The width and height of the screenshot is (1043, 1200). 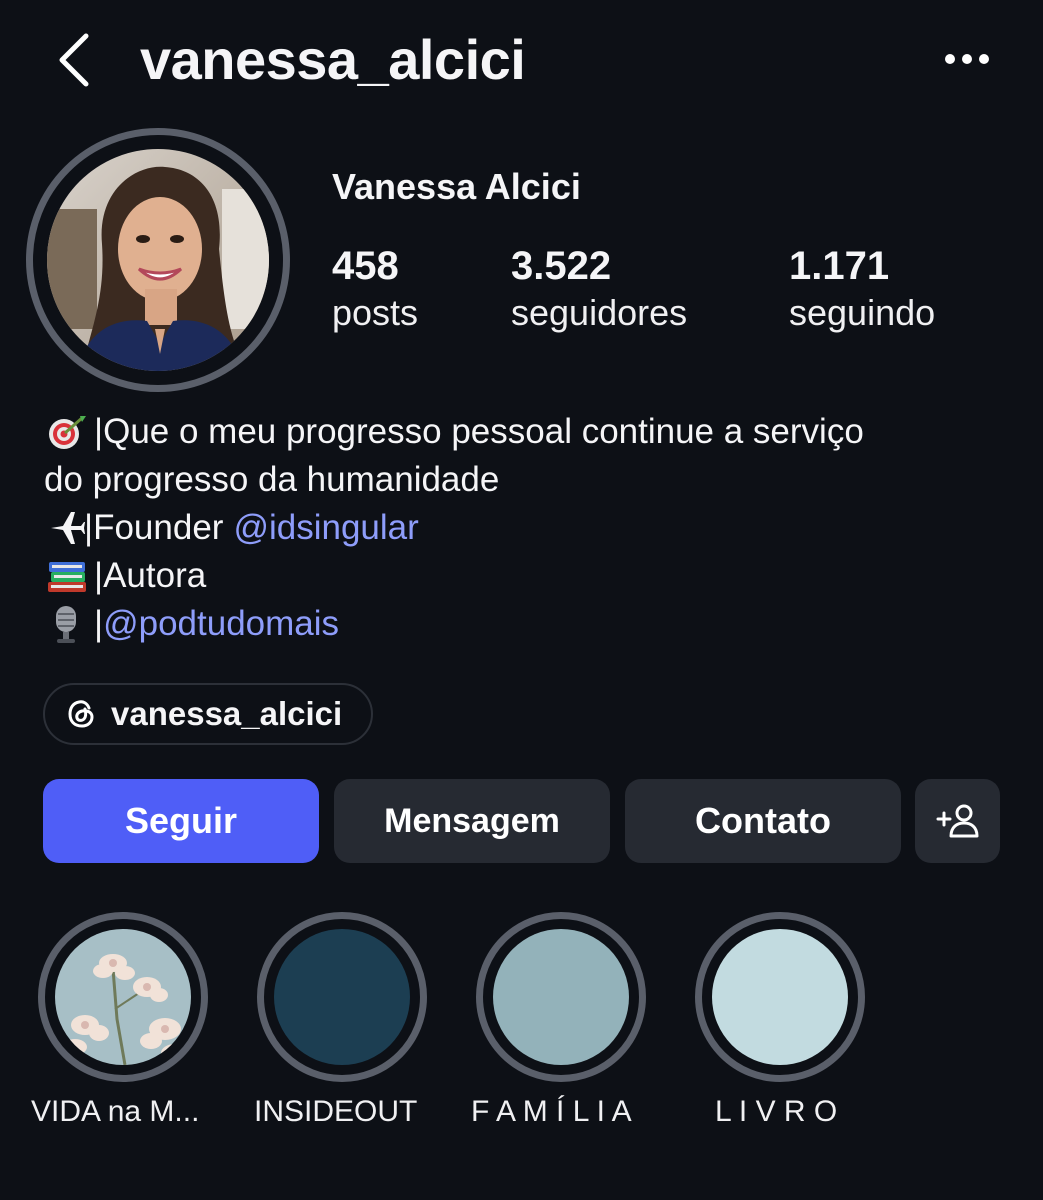 I want to click on followers-count: 3.522, so click(x=561, y=266).